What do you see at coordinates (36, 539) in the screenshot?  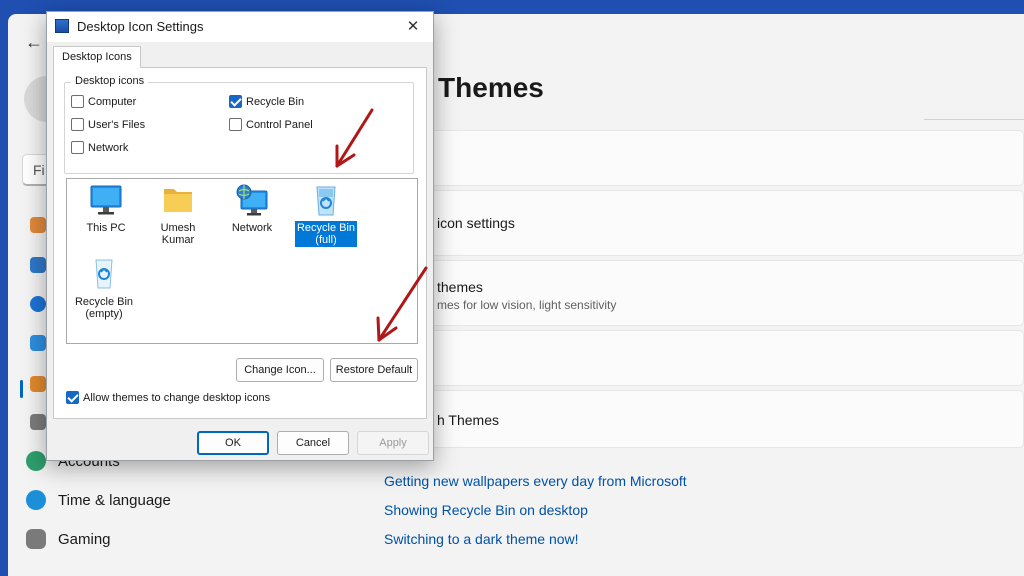 I see `gamepad-icon` at bounding box center [36, 539].